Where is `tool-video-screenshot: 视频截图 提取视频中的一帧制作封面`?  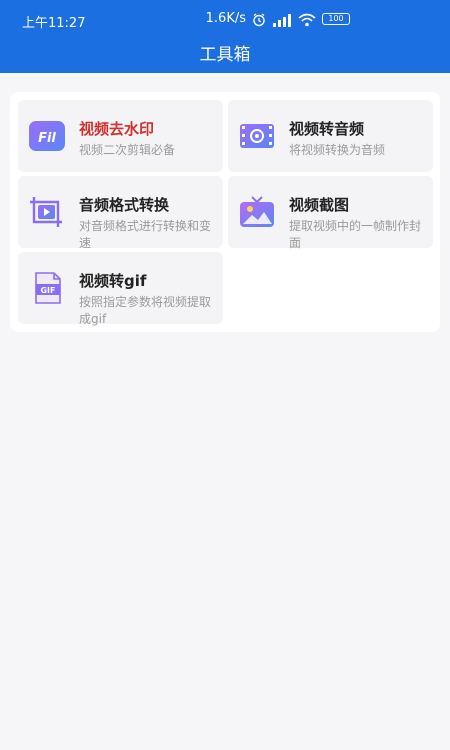 tool-video-screenshot: 视频截图 提取视频中的一帧制作封面 is located at coordinates (330, 213).